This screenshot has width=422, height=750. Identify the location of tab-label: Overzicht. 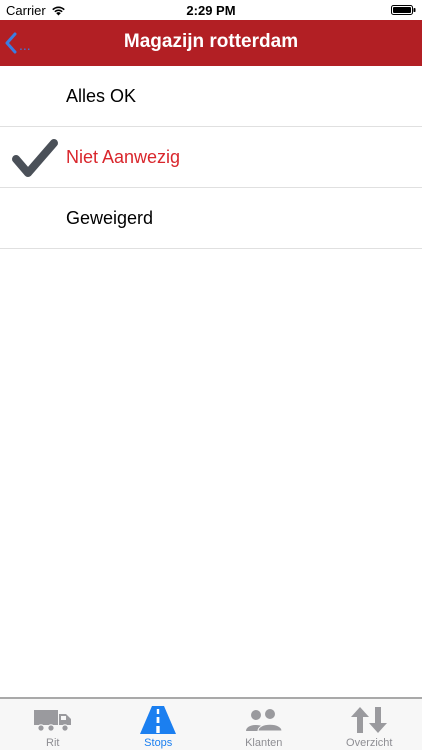
(369, 743).